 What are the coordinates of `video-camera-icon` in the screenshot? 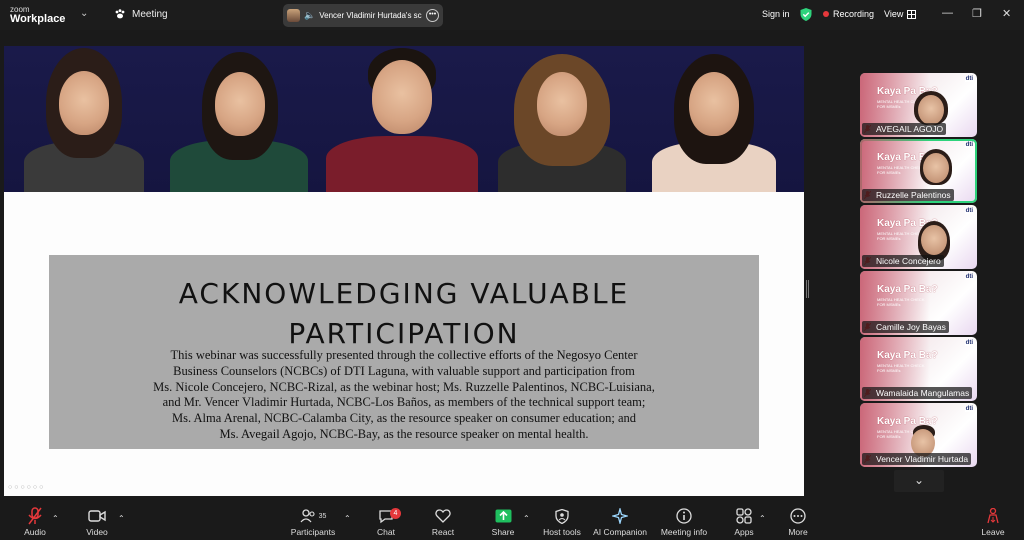 It's located at (97, 516).